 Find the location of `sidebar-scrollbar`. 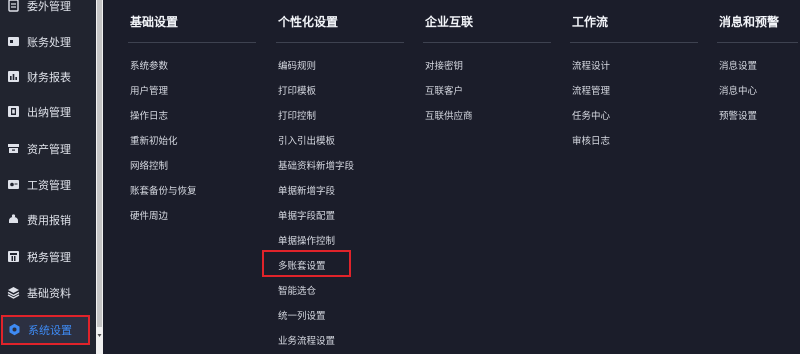

sidebar-scrollbar is located at coordinates (99, 177).